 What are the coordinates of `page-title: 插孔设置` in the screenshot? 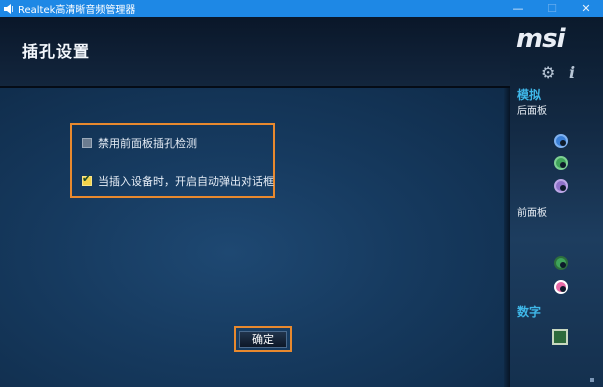 It's located at (56, 51).